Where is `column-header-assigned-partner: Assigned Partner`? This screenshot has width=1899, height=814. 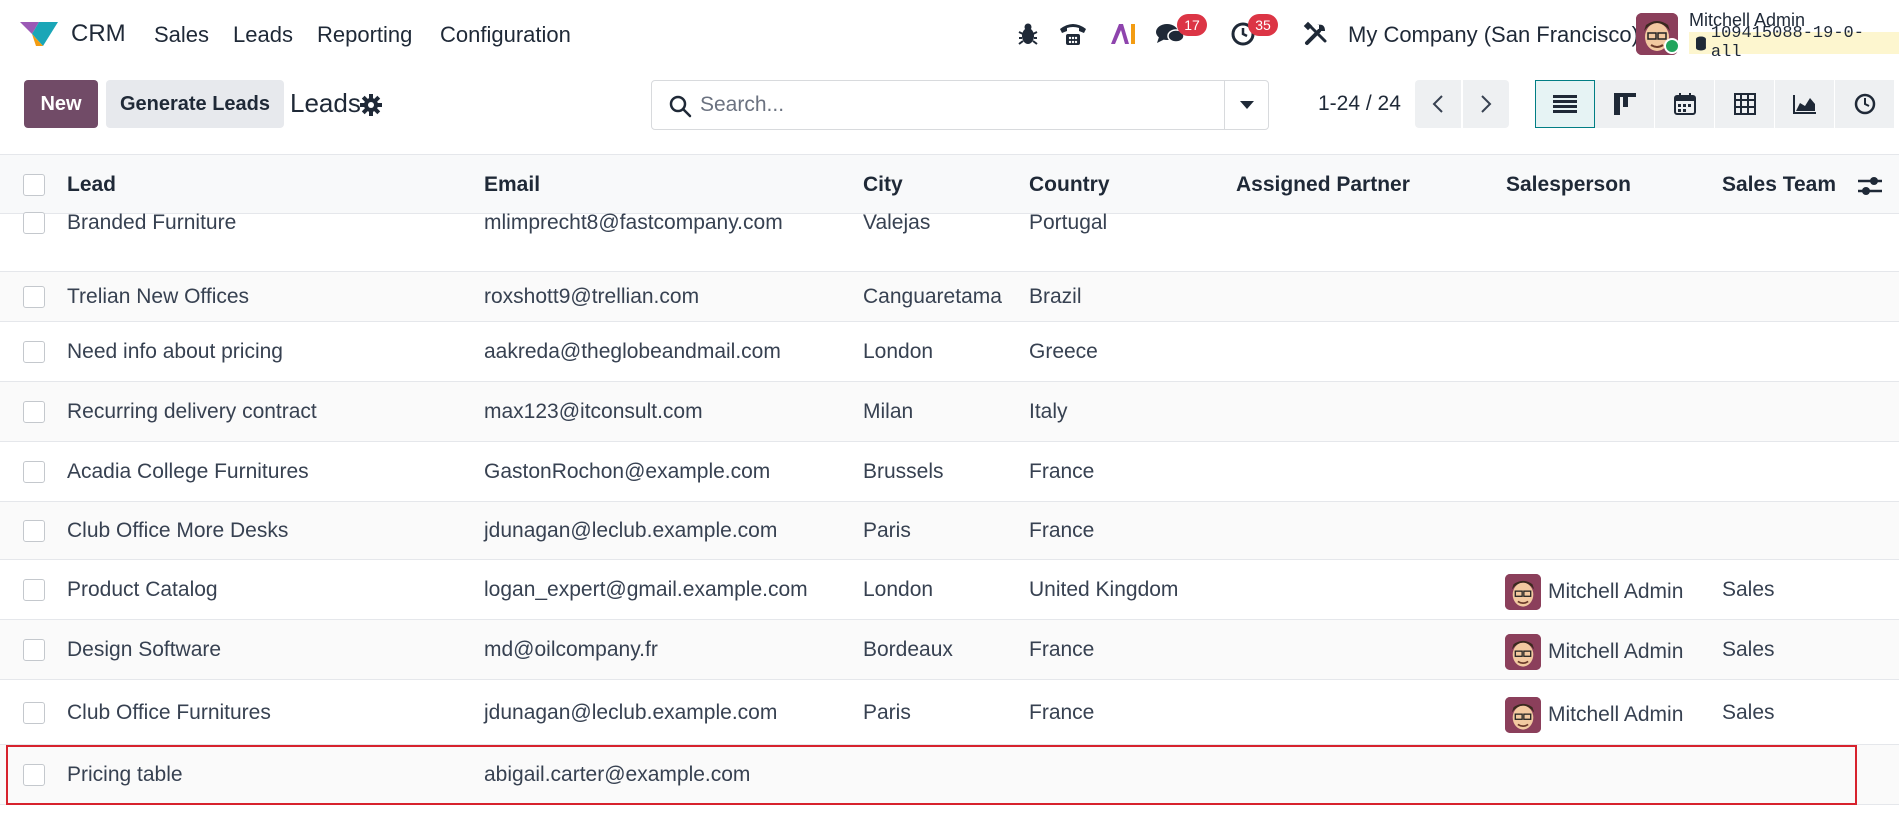 column-header-assigned-partner: Assigned Partner is located at coordinates (1323, 185).